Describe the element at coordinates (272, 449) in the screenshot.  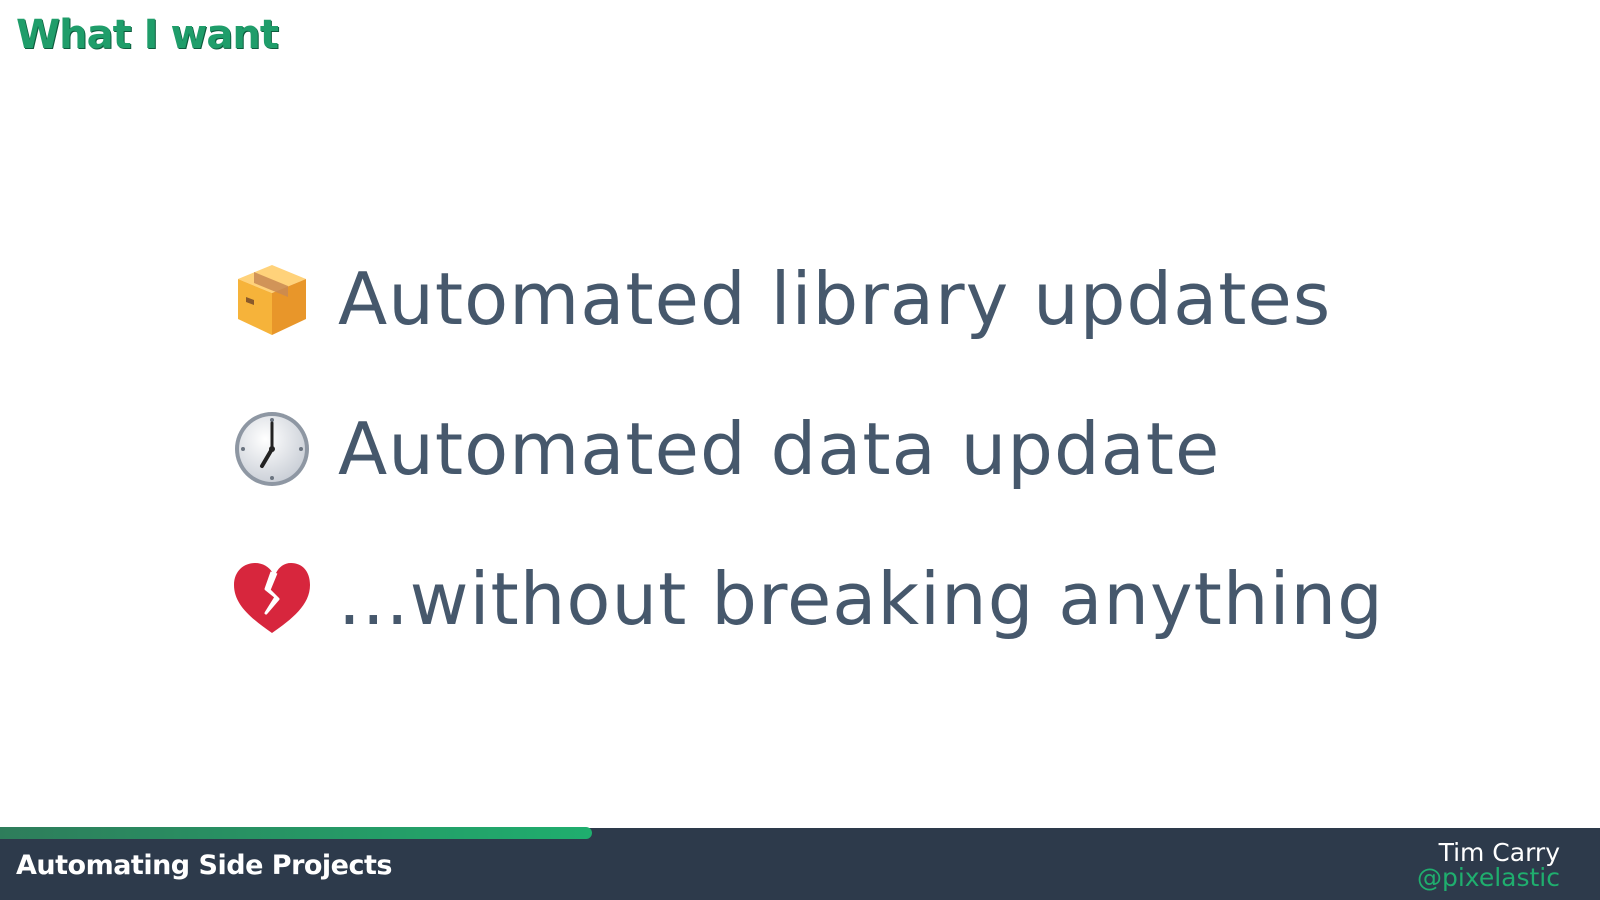
I see `clock-icon` at that location.